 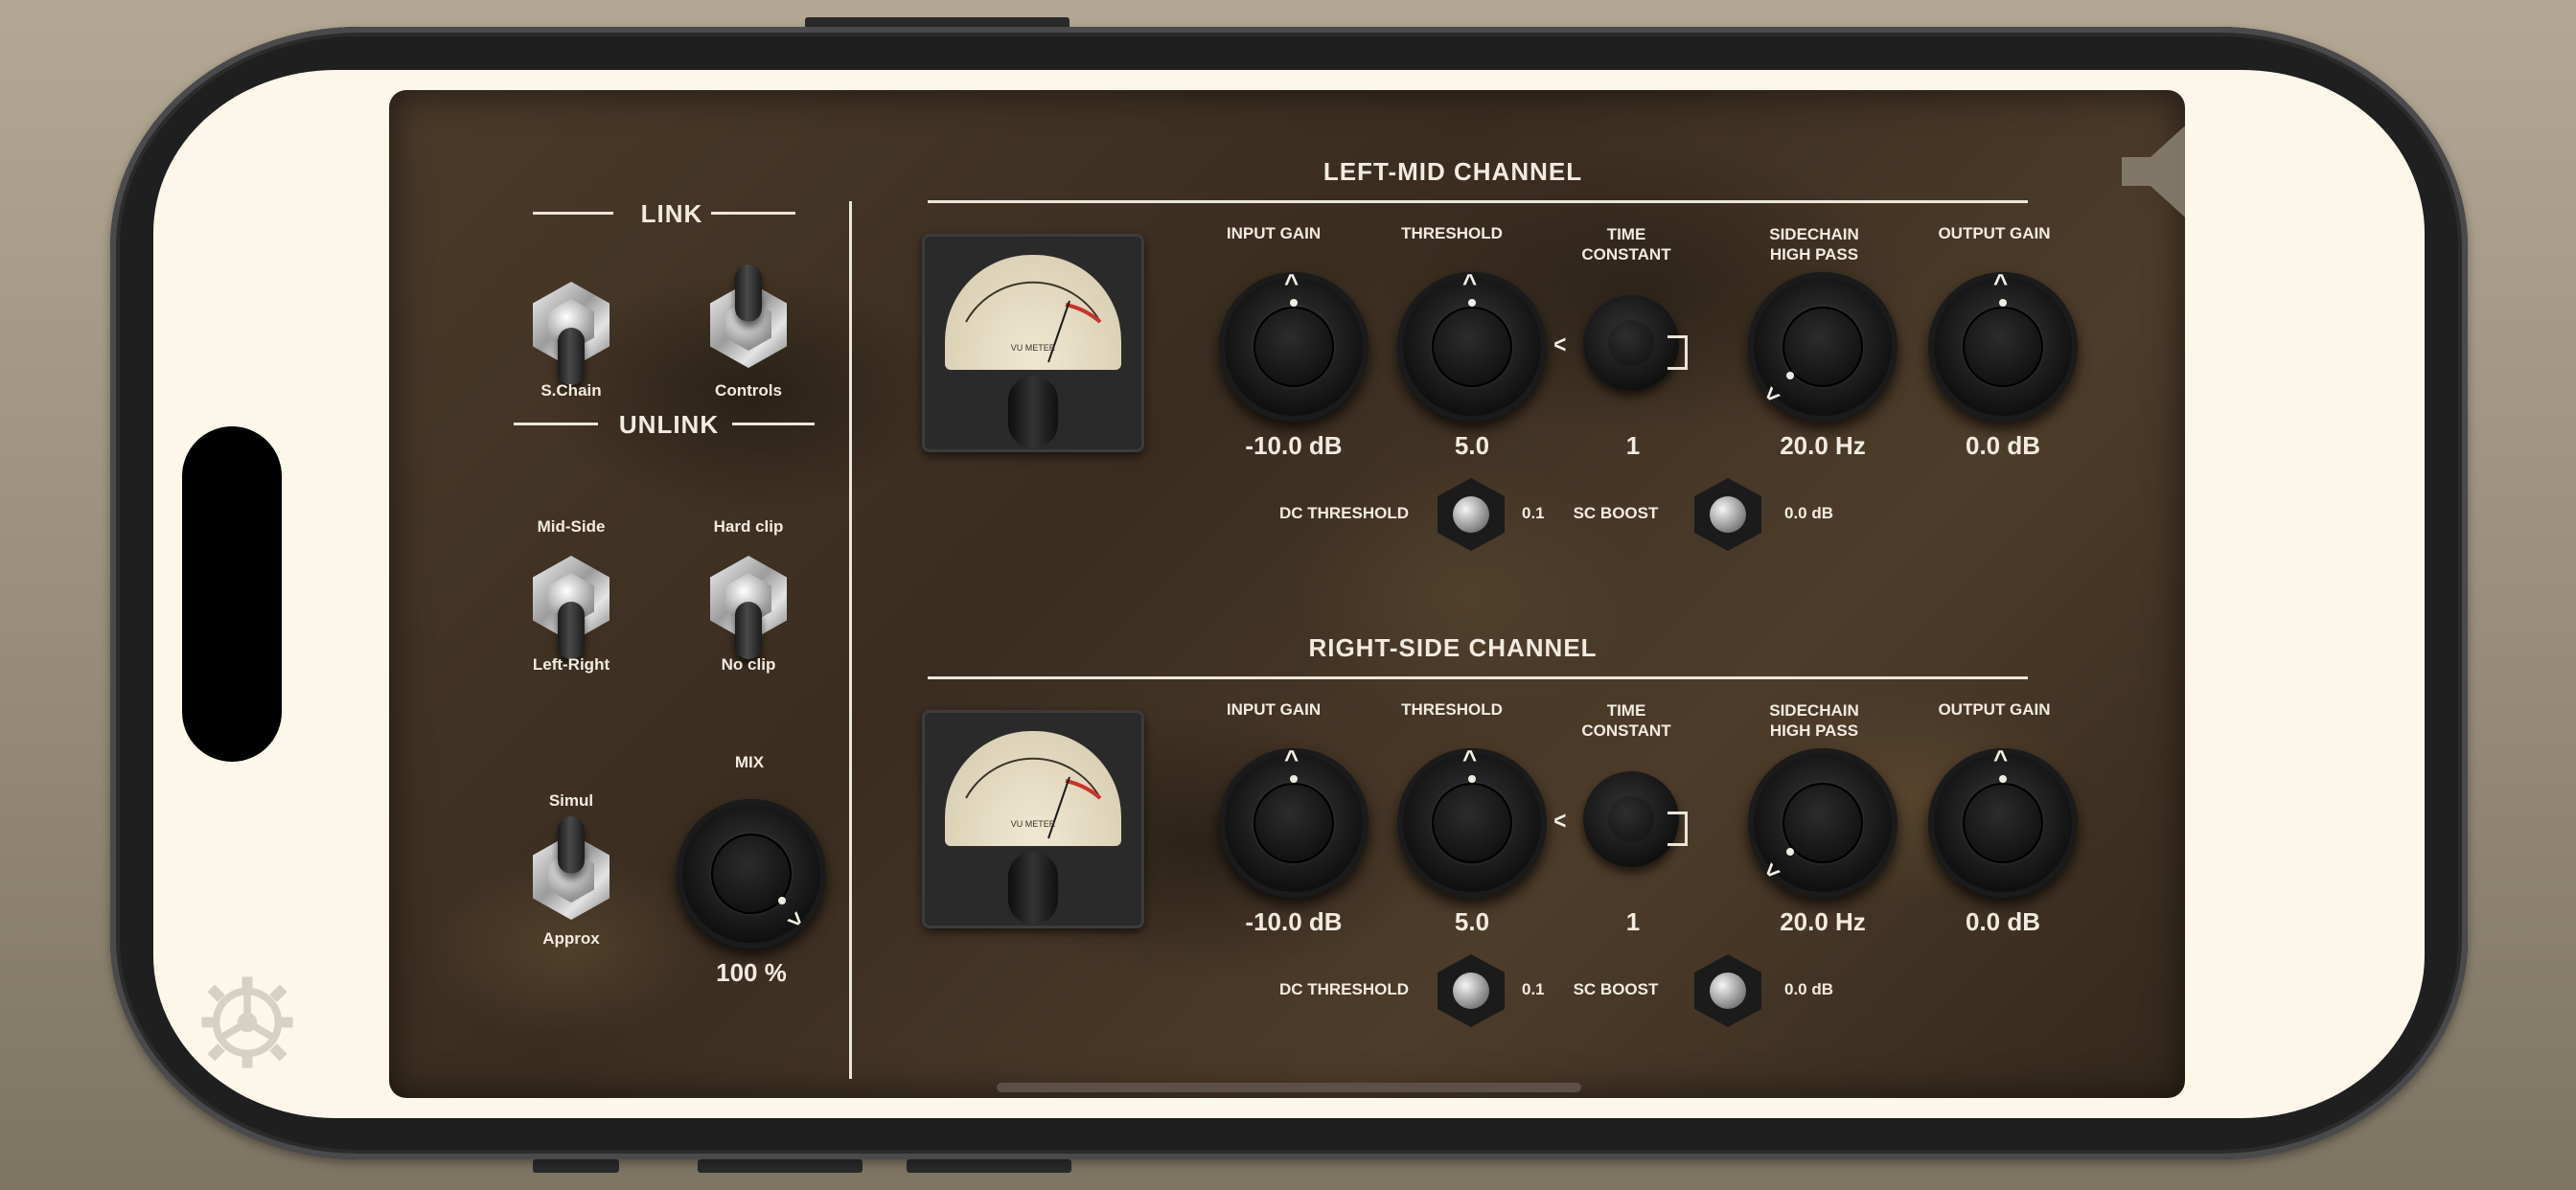 What do you see at coordinates (2153, 171) in the screenshot?
I see `speaker-icon` at bounding box center [2153, 171].